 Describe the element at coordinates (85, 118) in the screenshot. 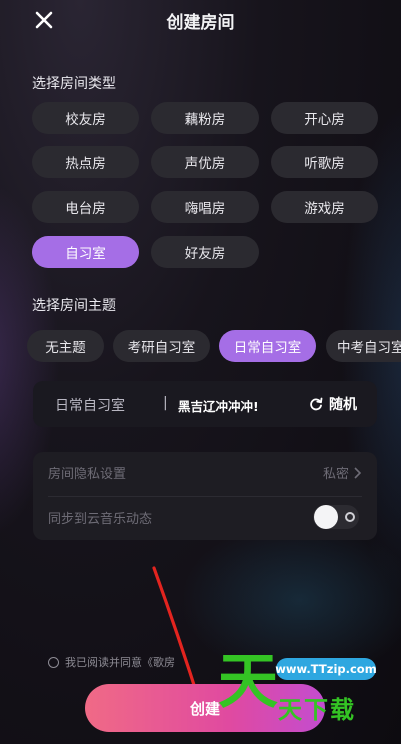

I see `room-type-chip-xiaoyou: 校友房` at that location.